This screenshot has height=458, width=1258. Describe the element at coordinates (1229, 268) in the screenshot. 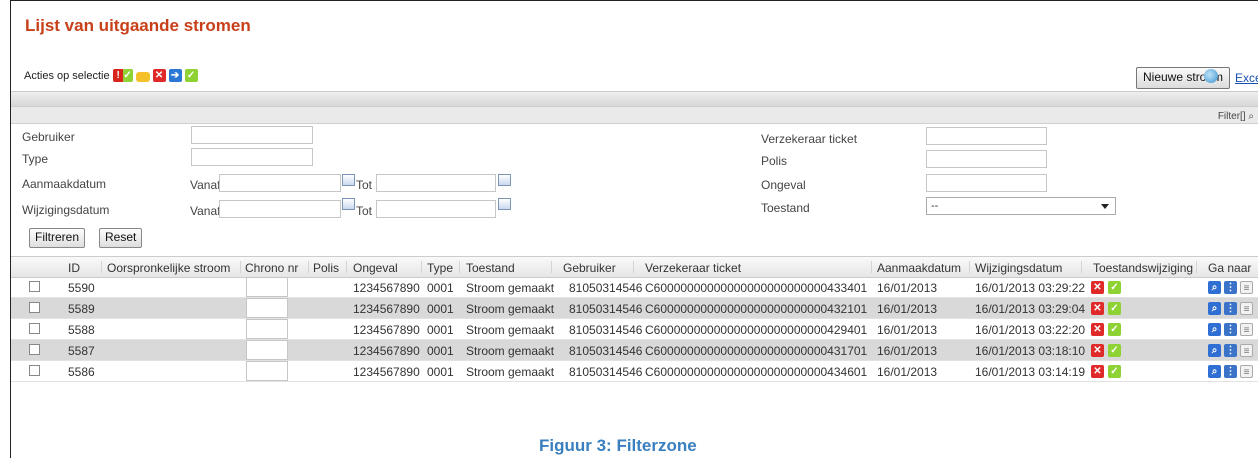

I see `column-header-ga-naar: Ga naar` at that location.